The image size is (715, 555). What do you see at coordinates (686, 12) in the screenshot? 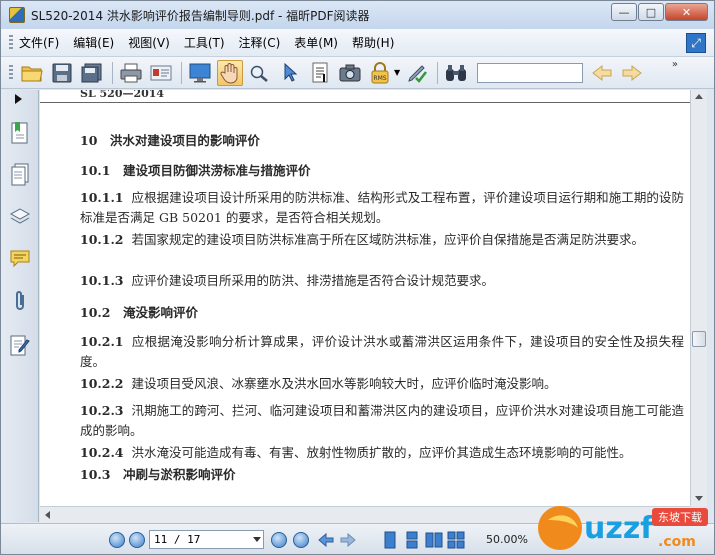
I see `close-button: ✕` at bounding box center [686, 12].